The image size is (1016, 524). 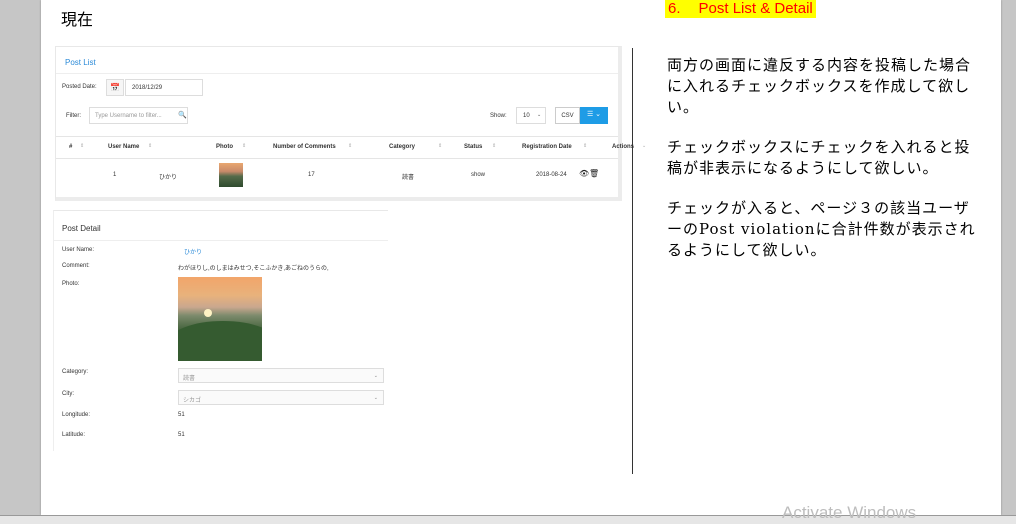 What do you see at coordinates (168, 178) in the screenshot?
I see `row-user-name: ひかり` at bounding box center [168, 178].